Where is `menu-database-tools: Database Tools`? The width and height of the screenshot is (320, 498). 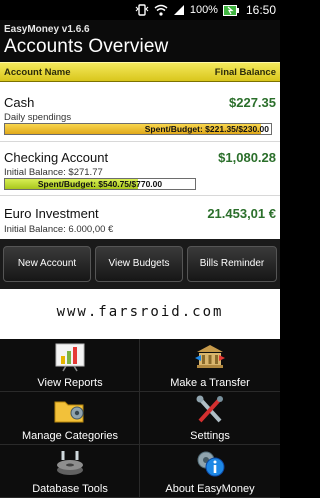
menu-database-tools: Database Tools is located at coordinates (70, 471).